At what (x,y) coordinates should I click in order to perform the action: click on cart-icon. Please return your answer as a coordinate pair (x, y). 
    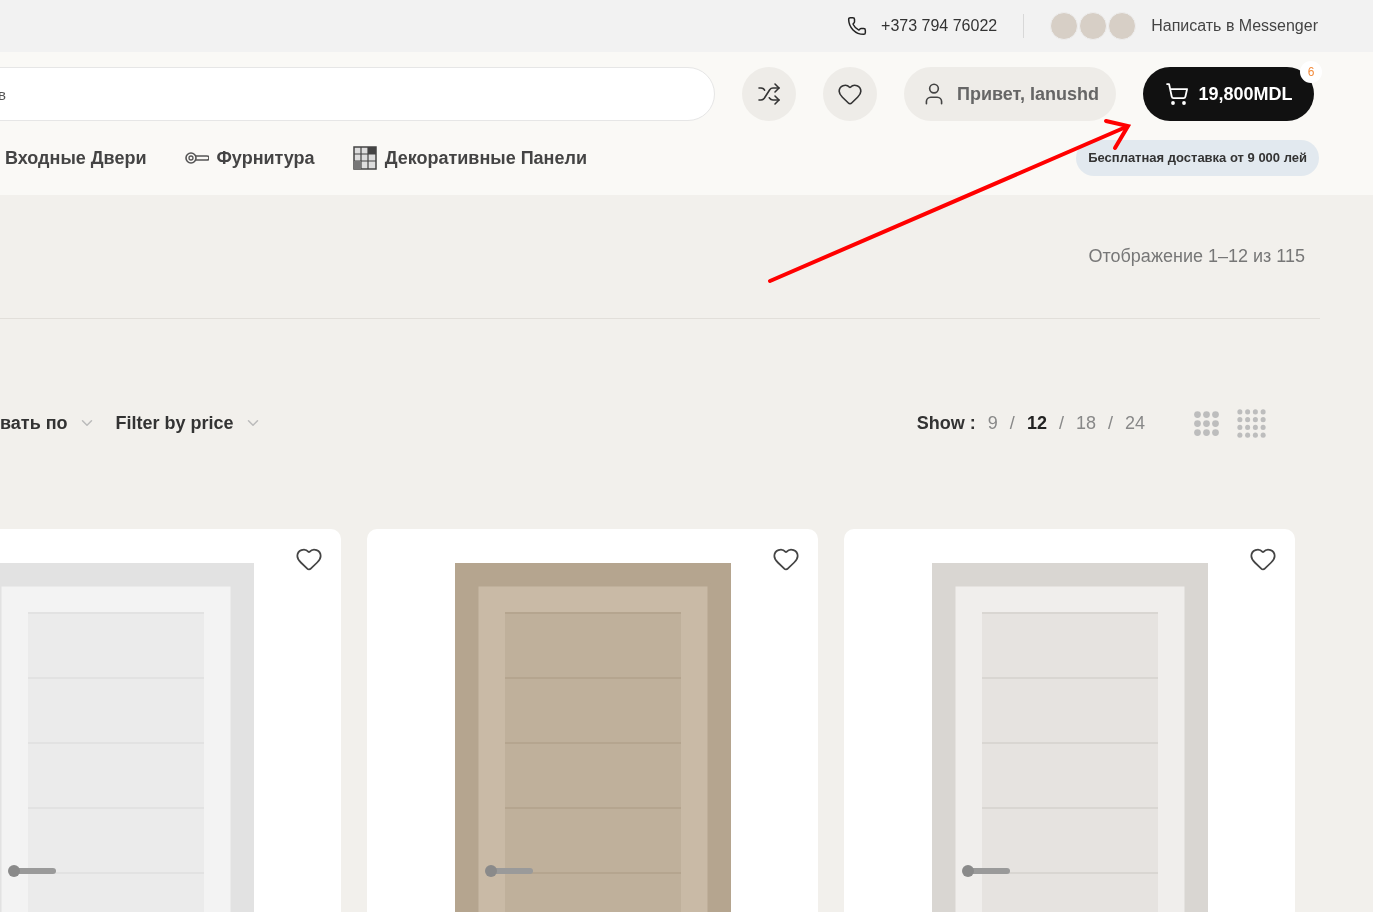
    Looking at the image, I should click on (1176, 94).